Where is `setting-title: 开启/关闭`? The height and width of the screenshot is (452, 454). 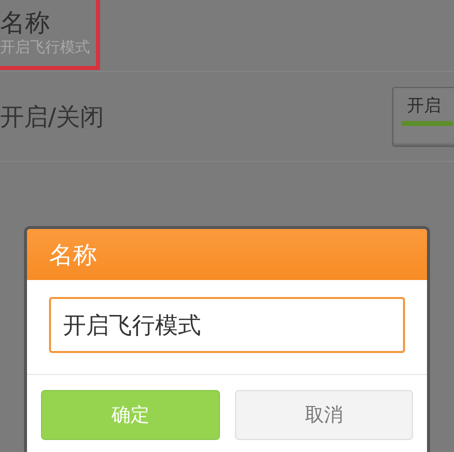
setting-title: 开启/关闭 is located at coordinates (52, 117).